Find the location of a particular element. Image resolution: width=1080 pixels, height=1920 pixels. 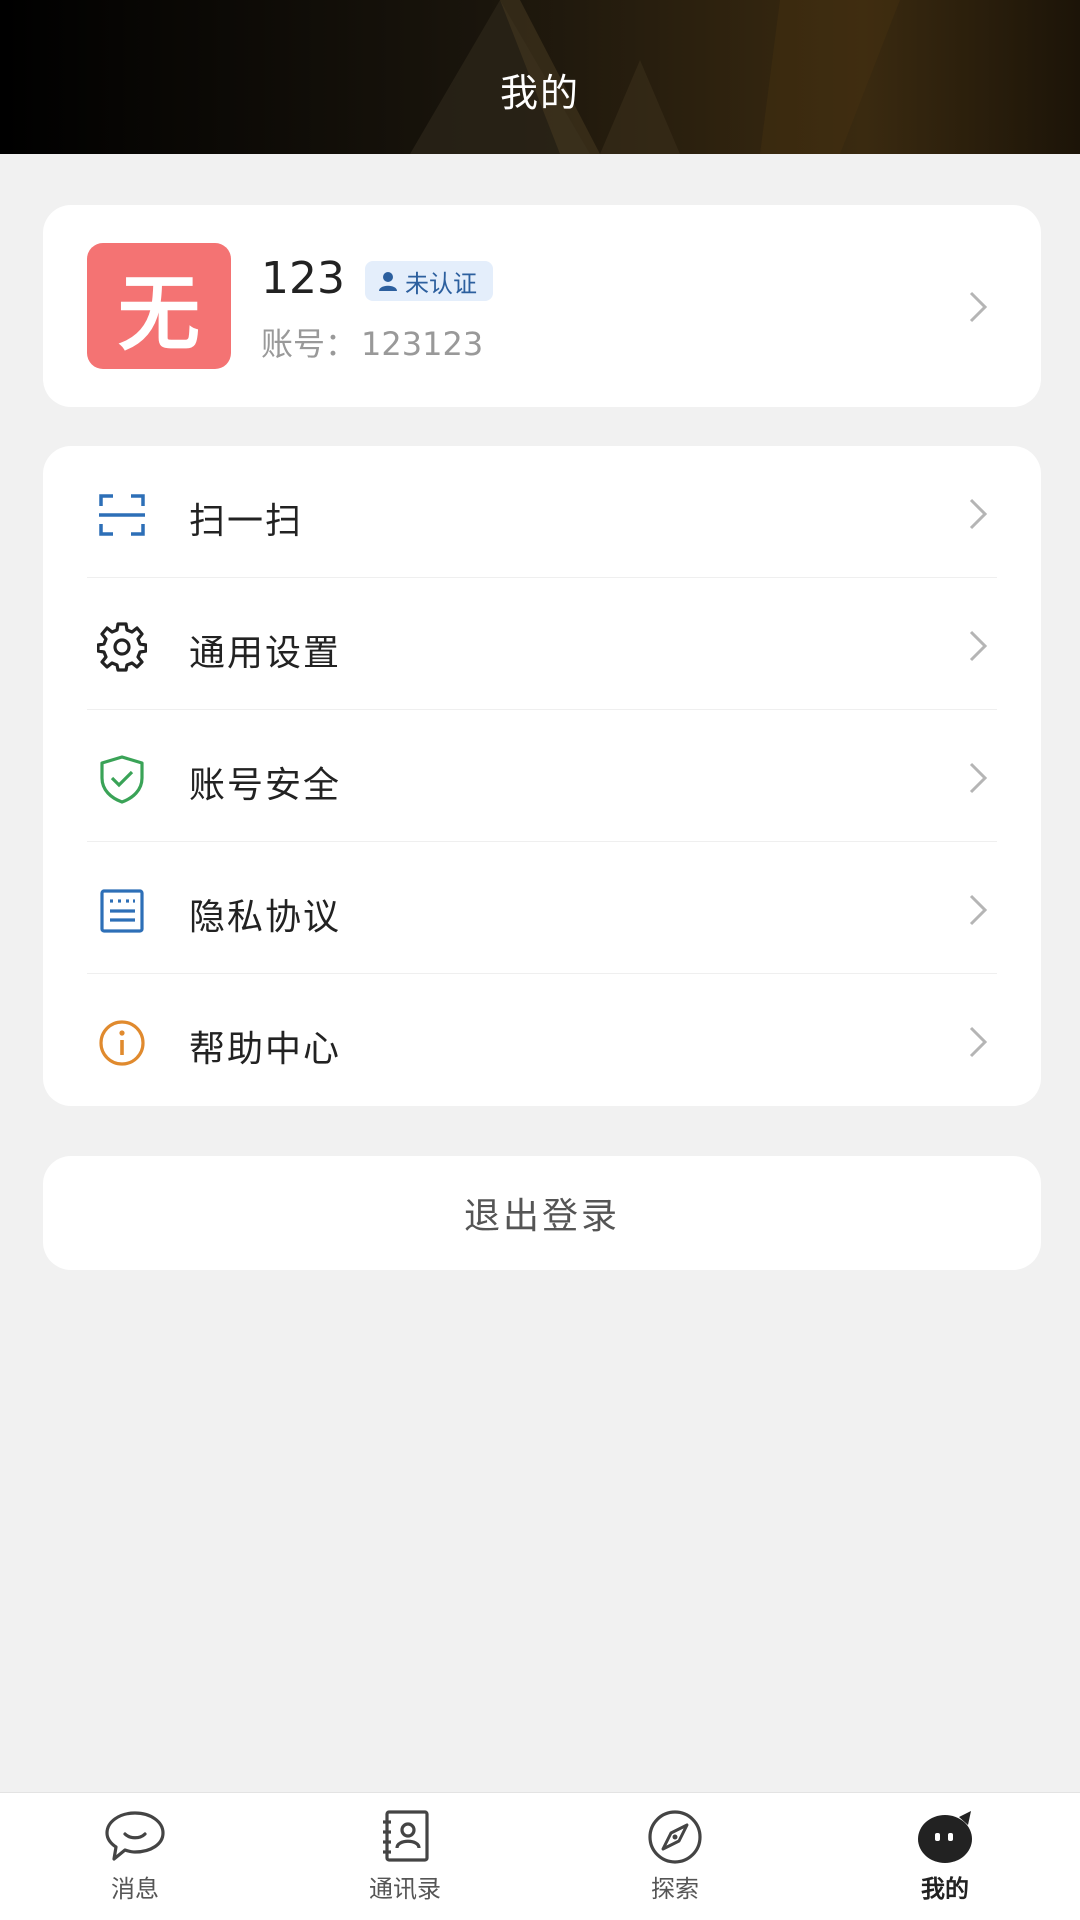

verification-badge: 未认证 is located at coordinates (429, 281).